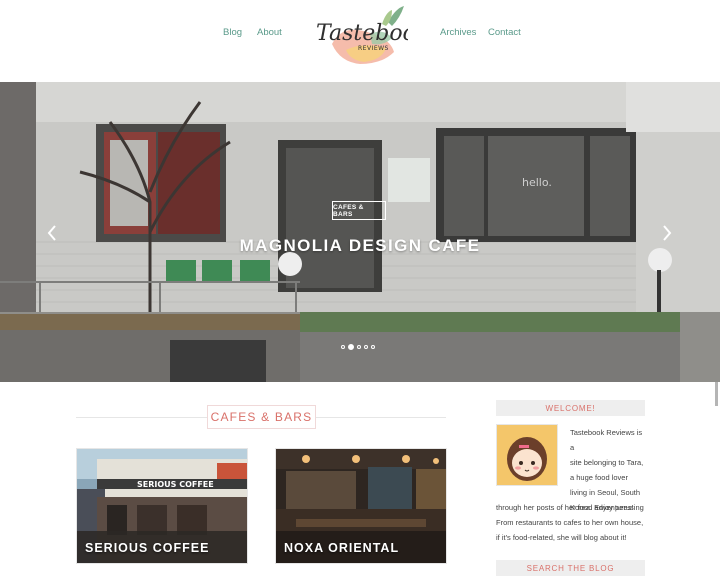 This screenshot has height=576, width=720. Describe the element at coordinates (606, 440) in the screenshot. I see `welcome-line: Tastebook Reviews is a` at that location.